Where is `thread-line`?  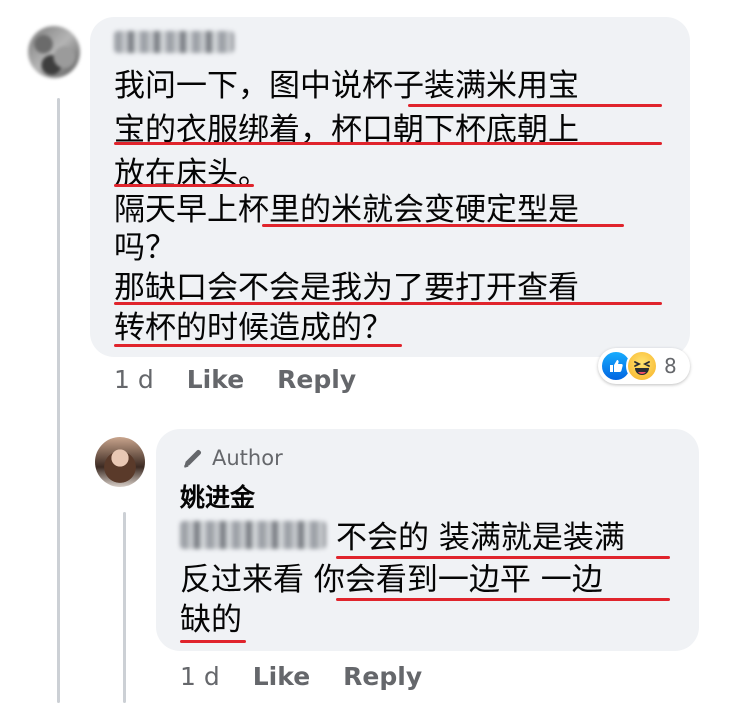
thread-line is located at coordinates (58, 400).